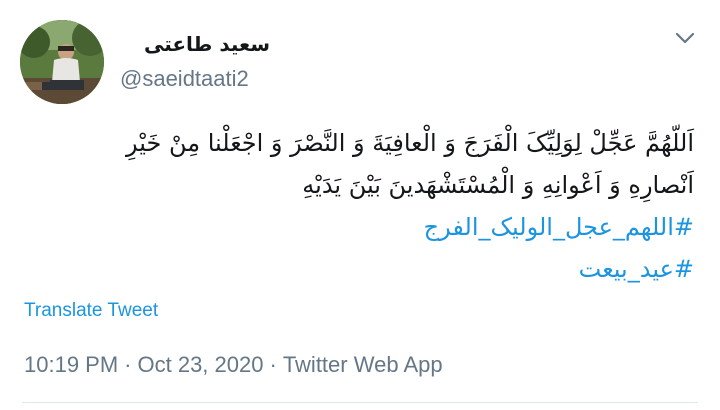 The image size is (720, 410). What do you see at coordinates (363, 364) in the screenshot?
I see `tweet-source: Twitter Web App` at bounding box center [363, 364].